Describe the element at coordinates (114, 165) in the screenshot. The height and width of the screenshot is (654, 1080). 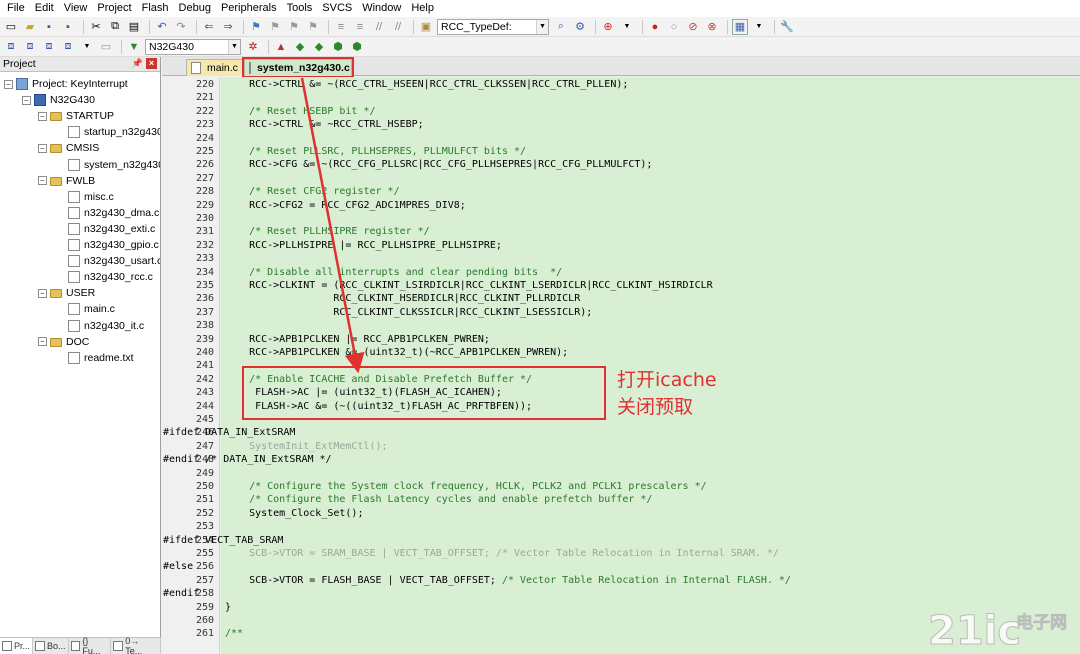
I see `tree-item-file: system_n32g430.` at that location.